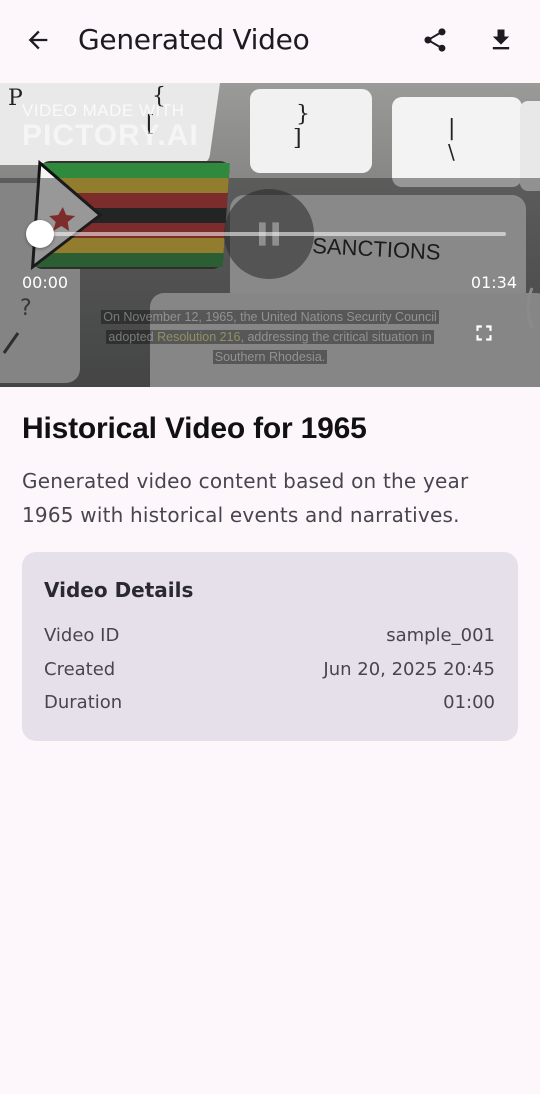 The height and width of the screenshot is (1094, 540). I want to click on share-icon, so click(435, 40).